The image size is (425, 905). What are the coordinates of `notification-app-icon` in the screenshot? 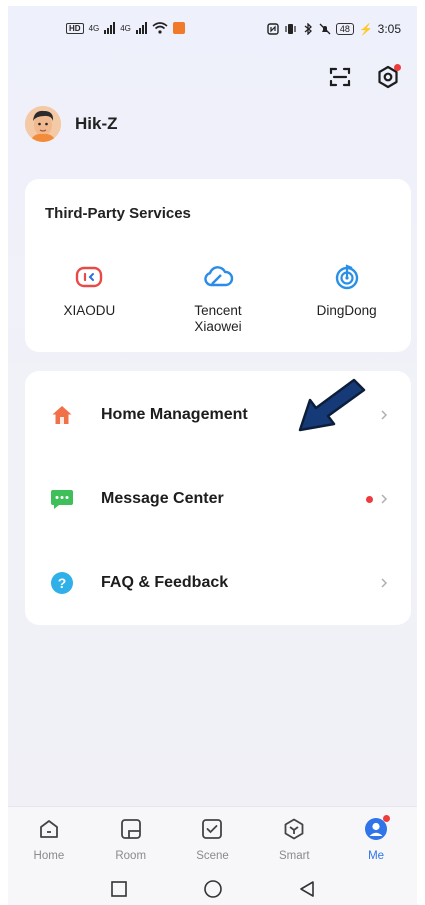 It's located at (178, 28).